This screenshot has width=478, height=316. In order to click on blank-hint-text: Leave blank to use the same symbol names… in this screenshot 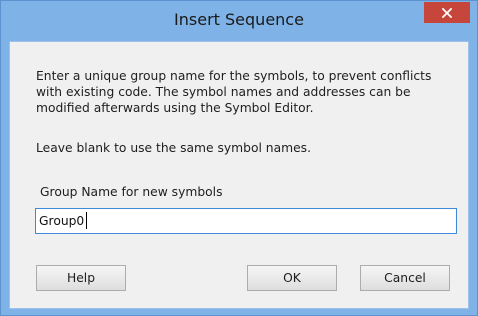, I will do `click(173, 148)`.